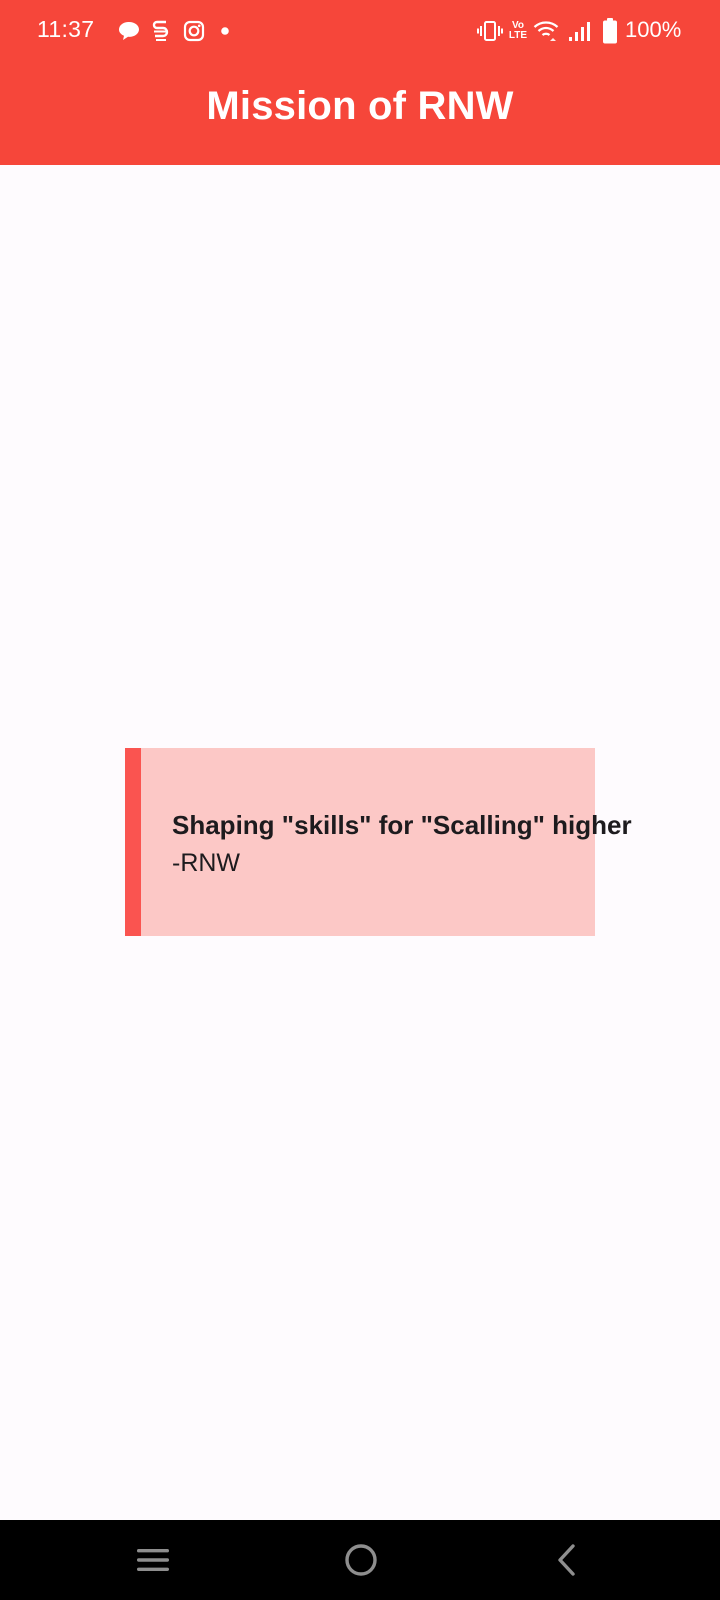 The height and width of the screenshot is (1600, 720). I want to click on battery-percent: 100%, so click(653, 29).